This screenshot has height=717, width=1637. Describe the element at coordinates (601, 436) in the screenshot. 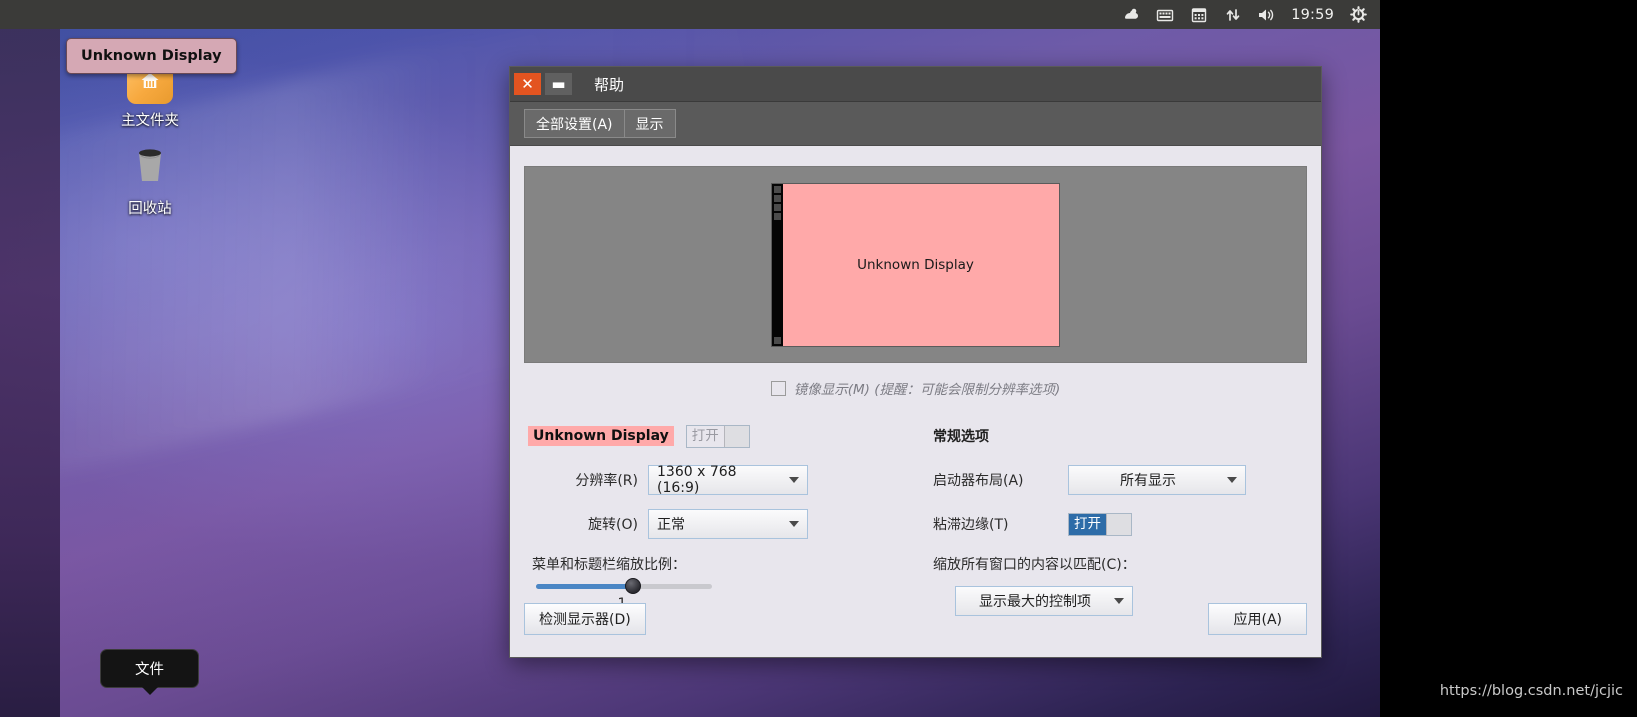

I see `display-name: Unknown Display` at that location.